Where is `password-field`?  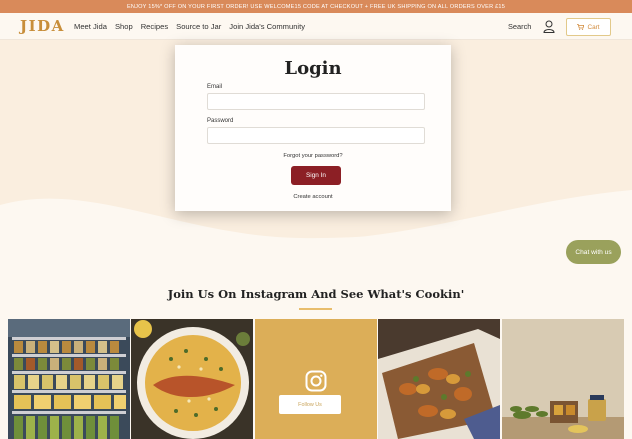
password-field is located at coordinates (316, 135).